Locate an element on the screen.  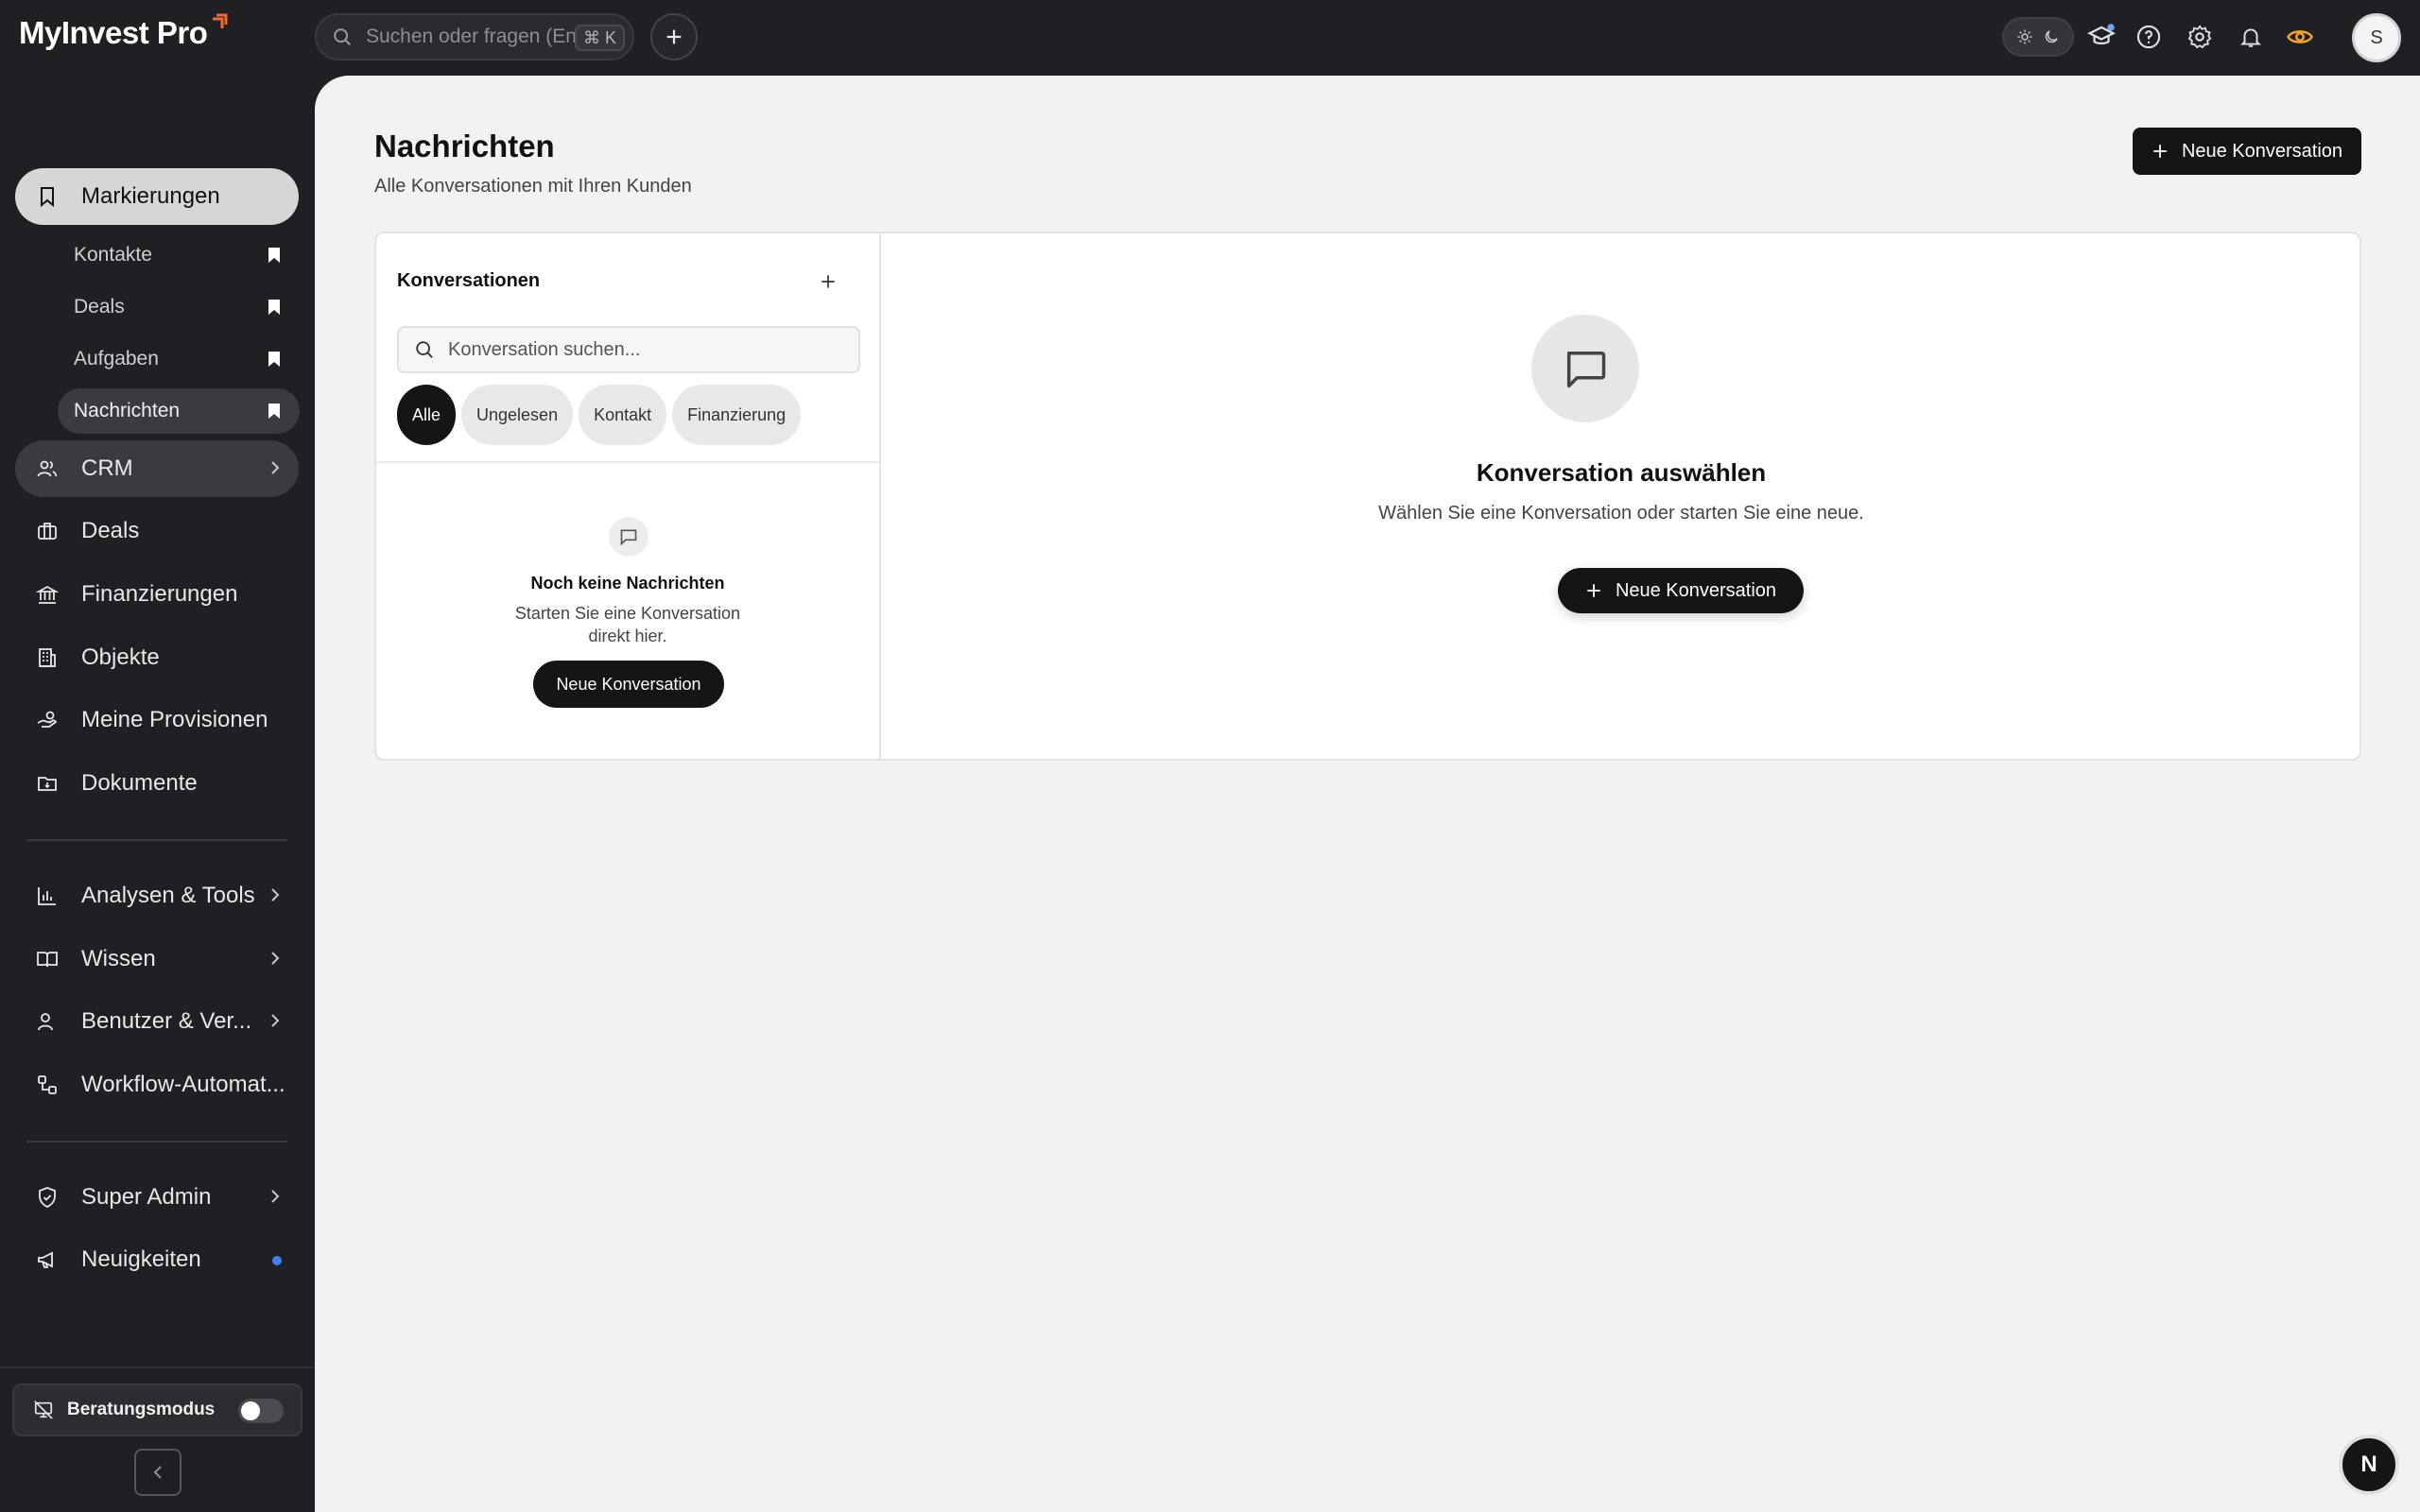
book-open-icon is located at coordinates (47, 959).